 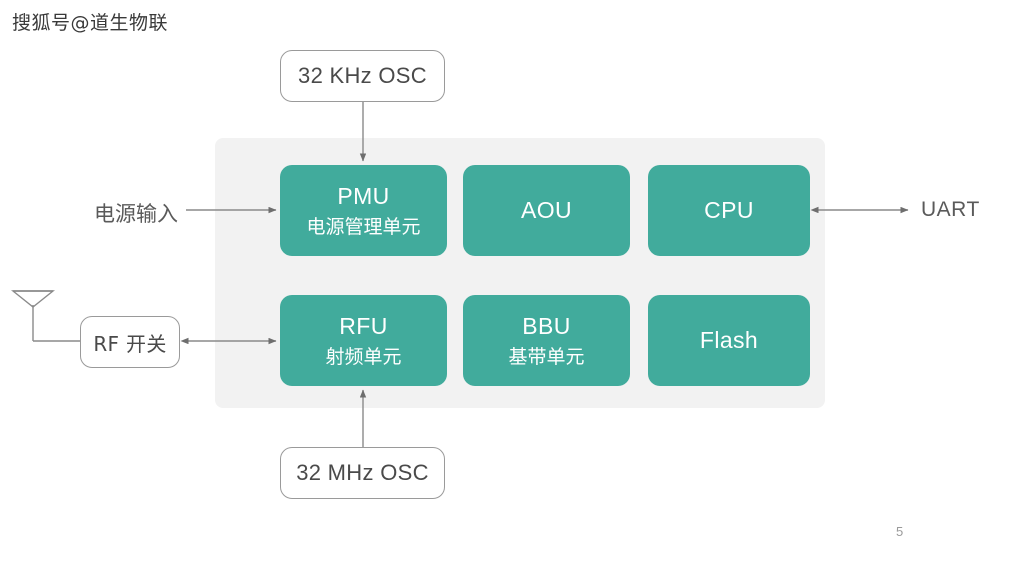 I want to click on block-bbu-subtitle: 基带单元, so click(x=546, y=356).